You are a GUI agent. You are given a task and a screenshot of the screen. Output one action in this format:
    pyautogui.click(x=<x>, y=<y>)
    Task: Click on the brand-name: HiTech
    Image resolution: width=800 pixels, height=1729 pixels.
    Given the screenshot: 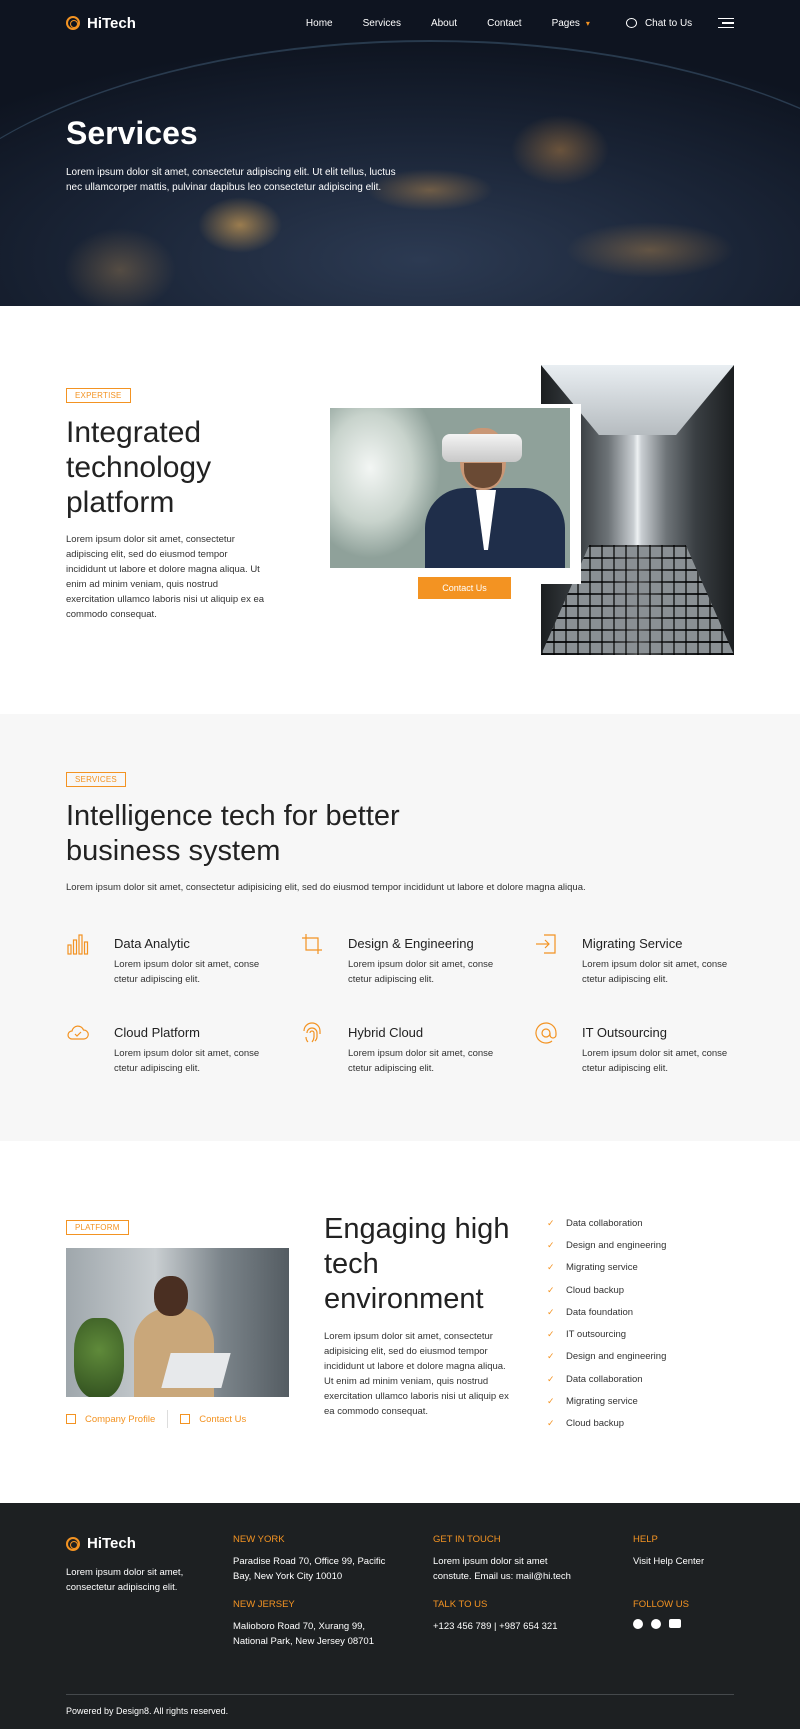 What is the action you would take?
    pyautogui.click(x=111, y=23)
    